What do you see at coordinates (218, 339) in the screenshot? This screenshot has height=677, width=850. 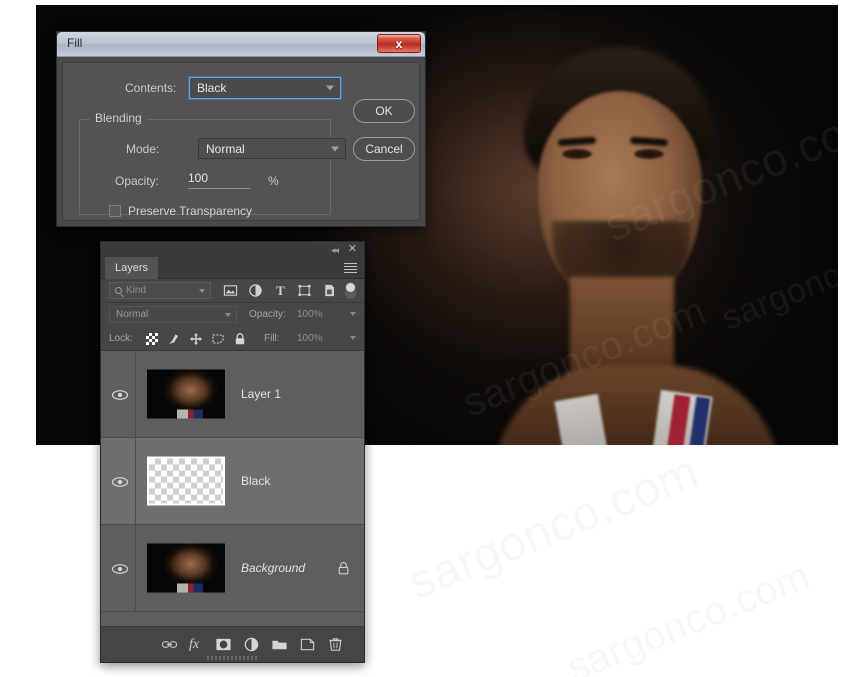 I see `lock-artboard-icon` at bounding box center [218, 339].